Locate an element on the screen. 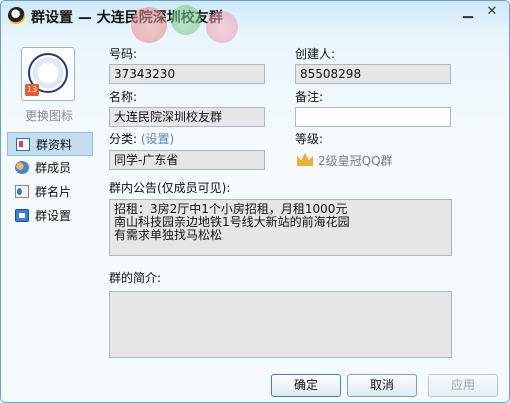 The width and height of the screenshot is (510, 403). number-field: 37343230 is located at coordinates (187, 74).